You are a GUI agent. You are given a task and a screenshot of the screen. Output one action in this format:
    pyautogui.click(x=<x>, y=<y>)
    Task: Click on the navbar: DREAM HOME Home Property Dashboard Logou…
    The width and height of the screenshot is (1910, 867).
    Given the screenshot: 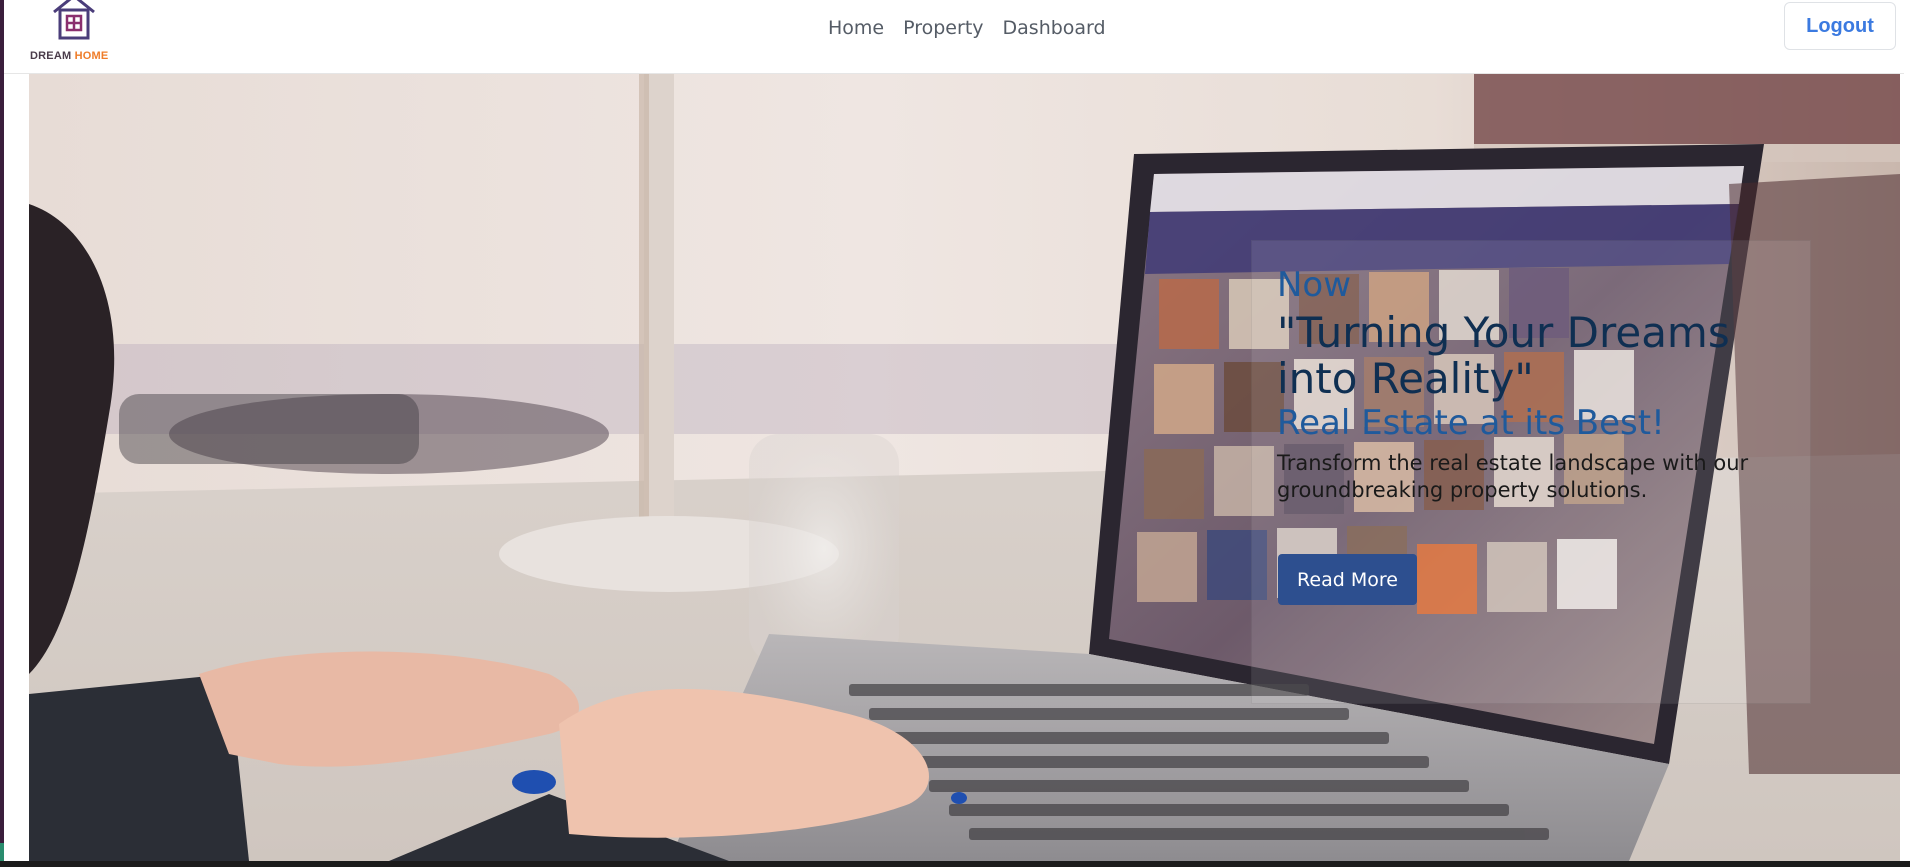 What is the action you would take?
    pyautogui.click(x=954, y=37)
    